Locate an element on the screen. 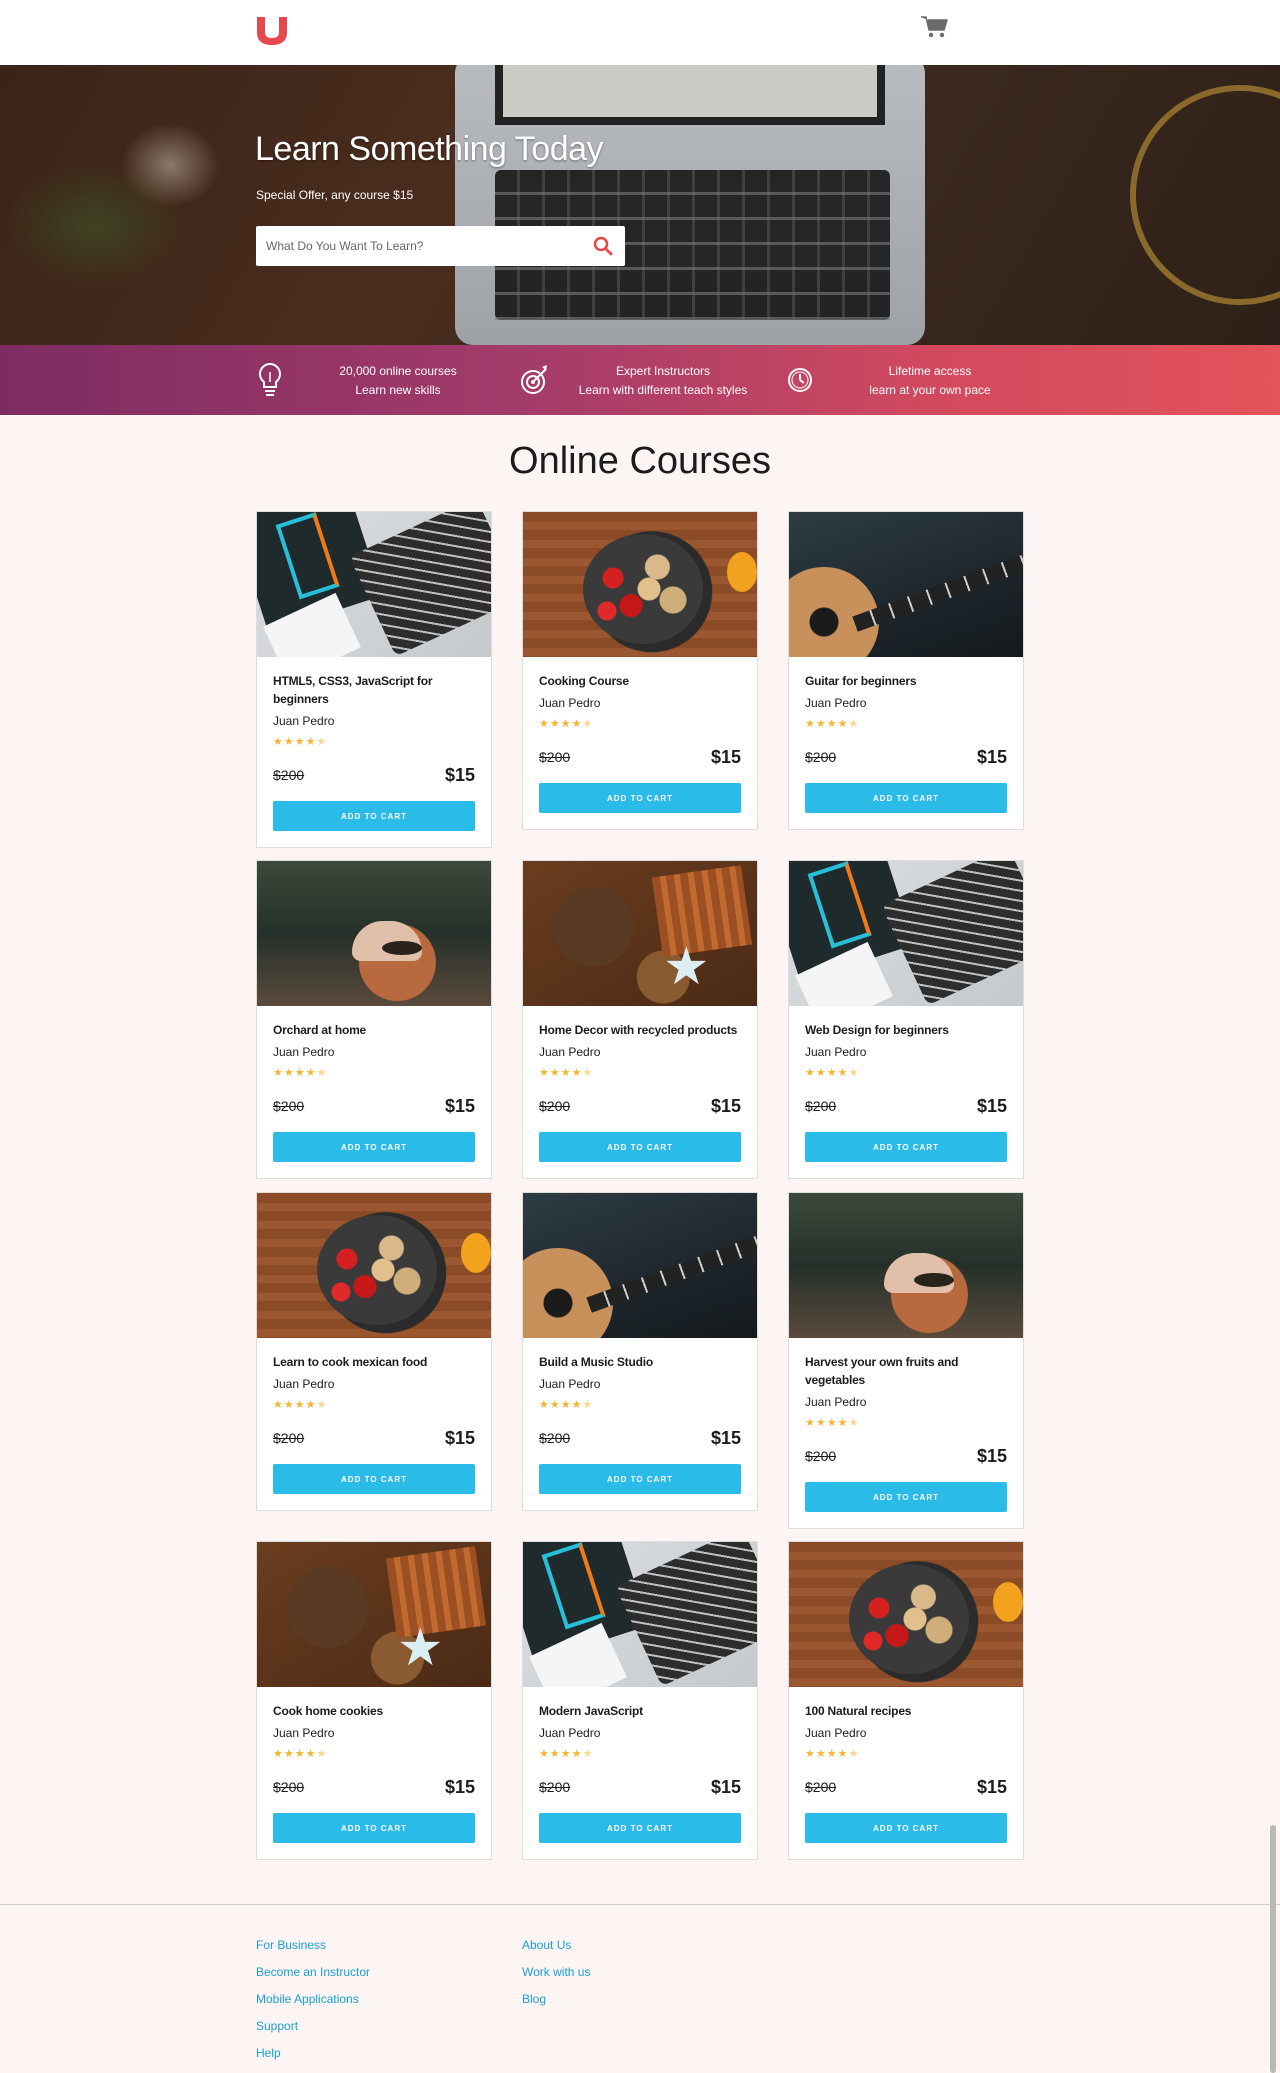  target-icon is located at coordinates (534, 379).